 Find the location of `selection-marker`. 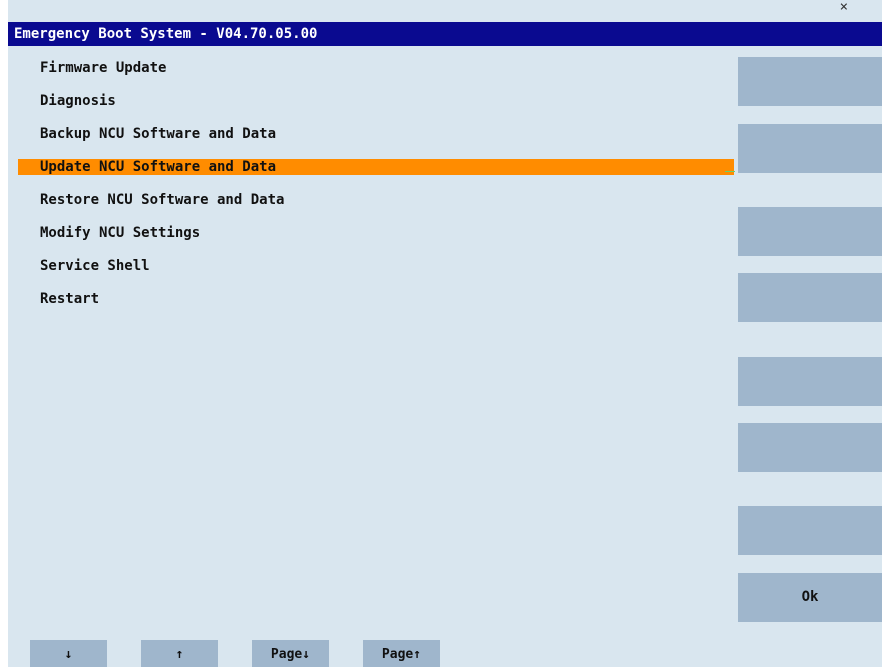

selection-marker is located at coordinates (730, 171).